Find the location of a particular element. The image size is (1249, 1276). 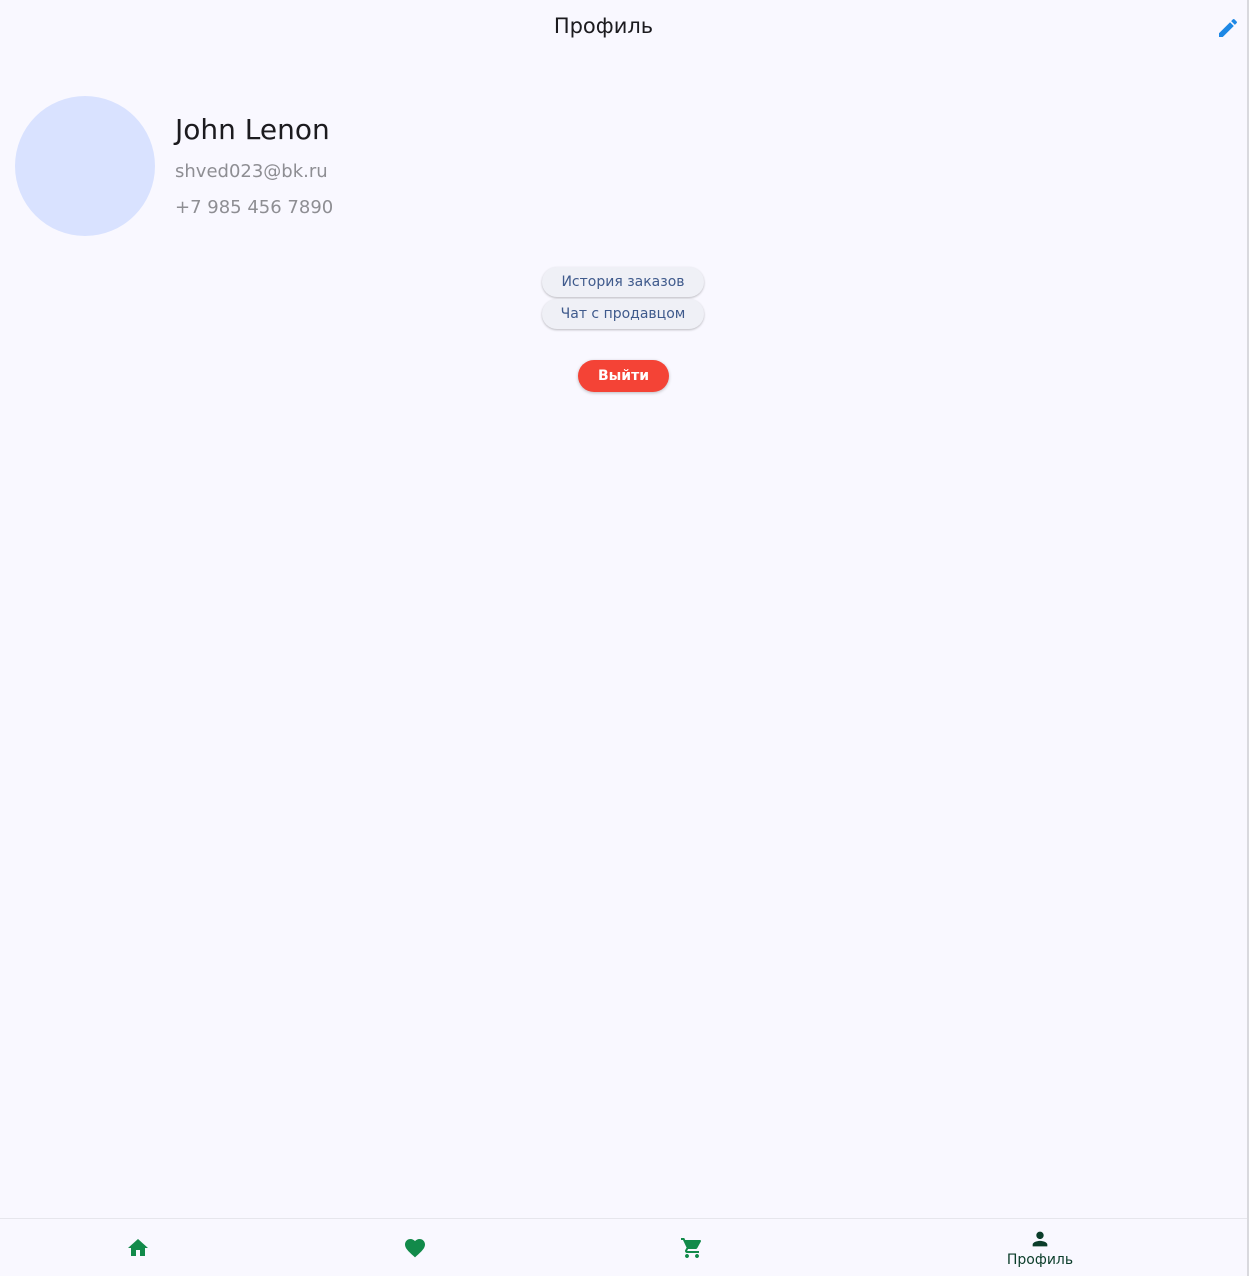

user-name: John Lenon is located at coordinates (252, 129).